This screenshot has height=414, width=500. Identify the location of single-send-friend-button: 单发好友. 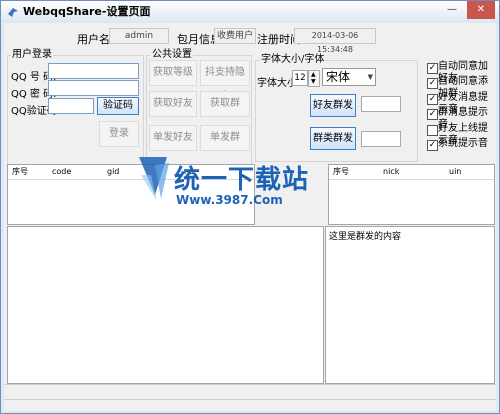
(173, 138).